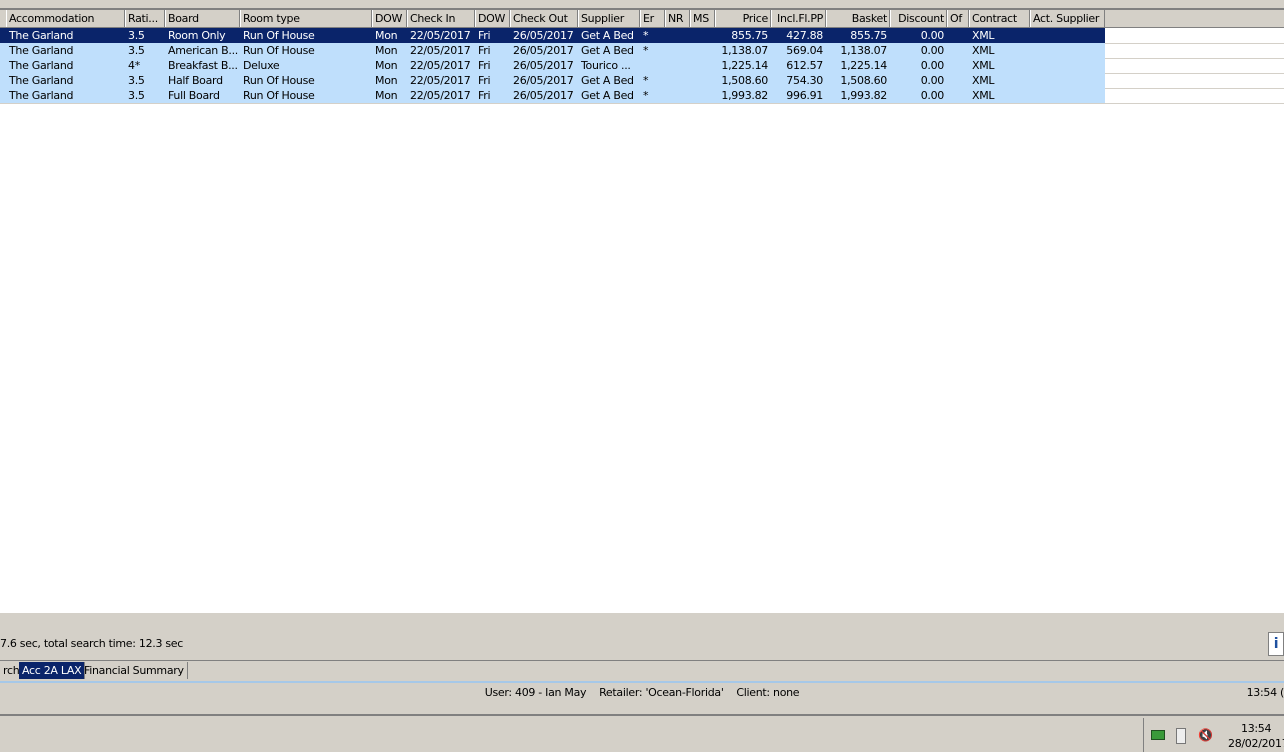  Describe the element at coordinates (52, 670) in the screenshot. I see `tab-acc-2a-lax: Acc 2A LAX` at that location.